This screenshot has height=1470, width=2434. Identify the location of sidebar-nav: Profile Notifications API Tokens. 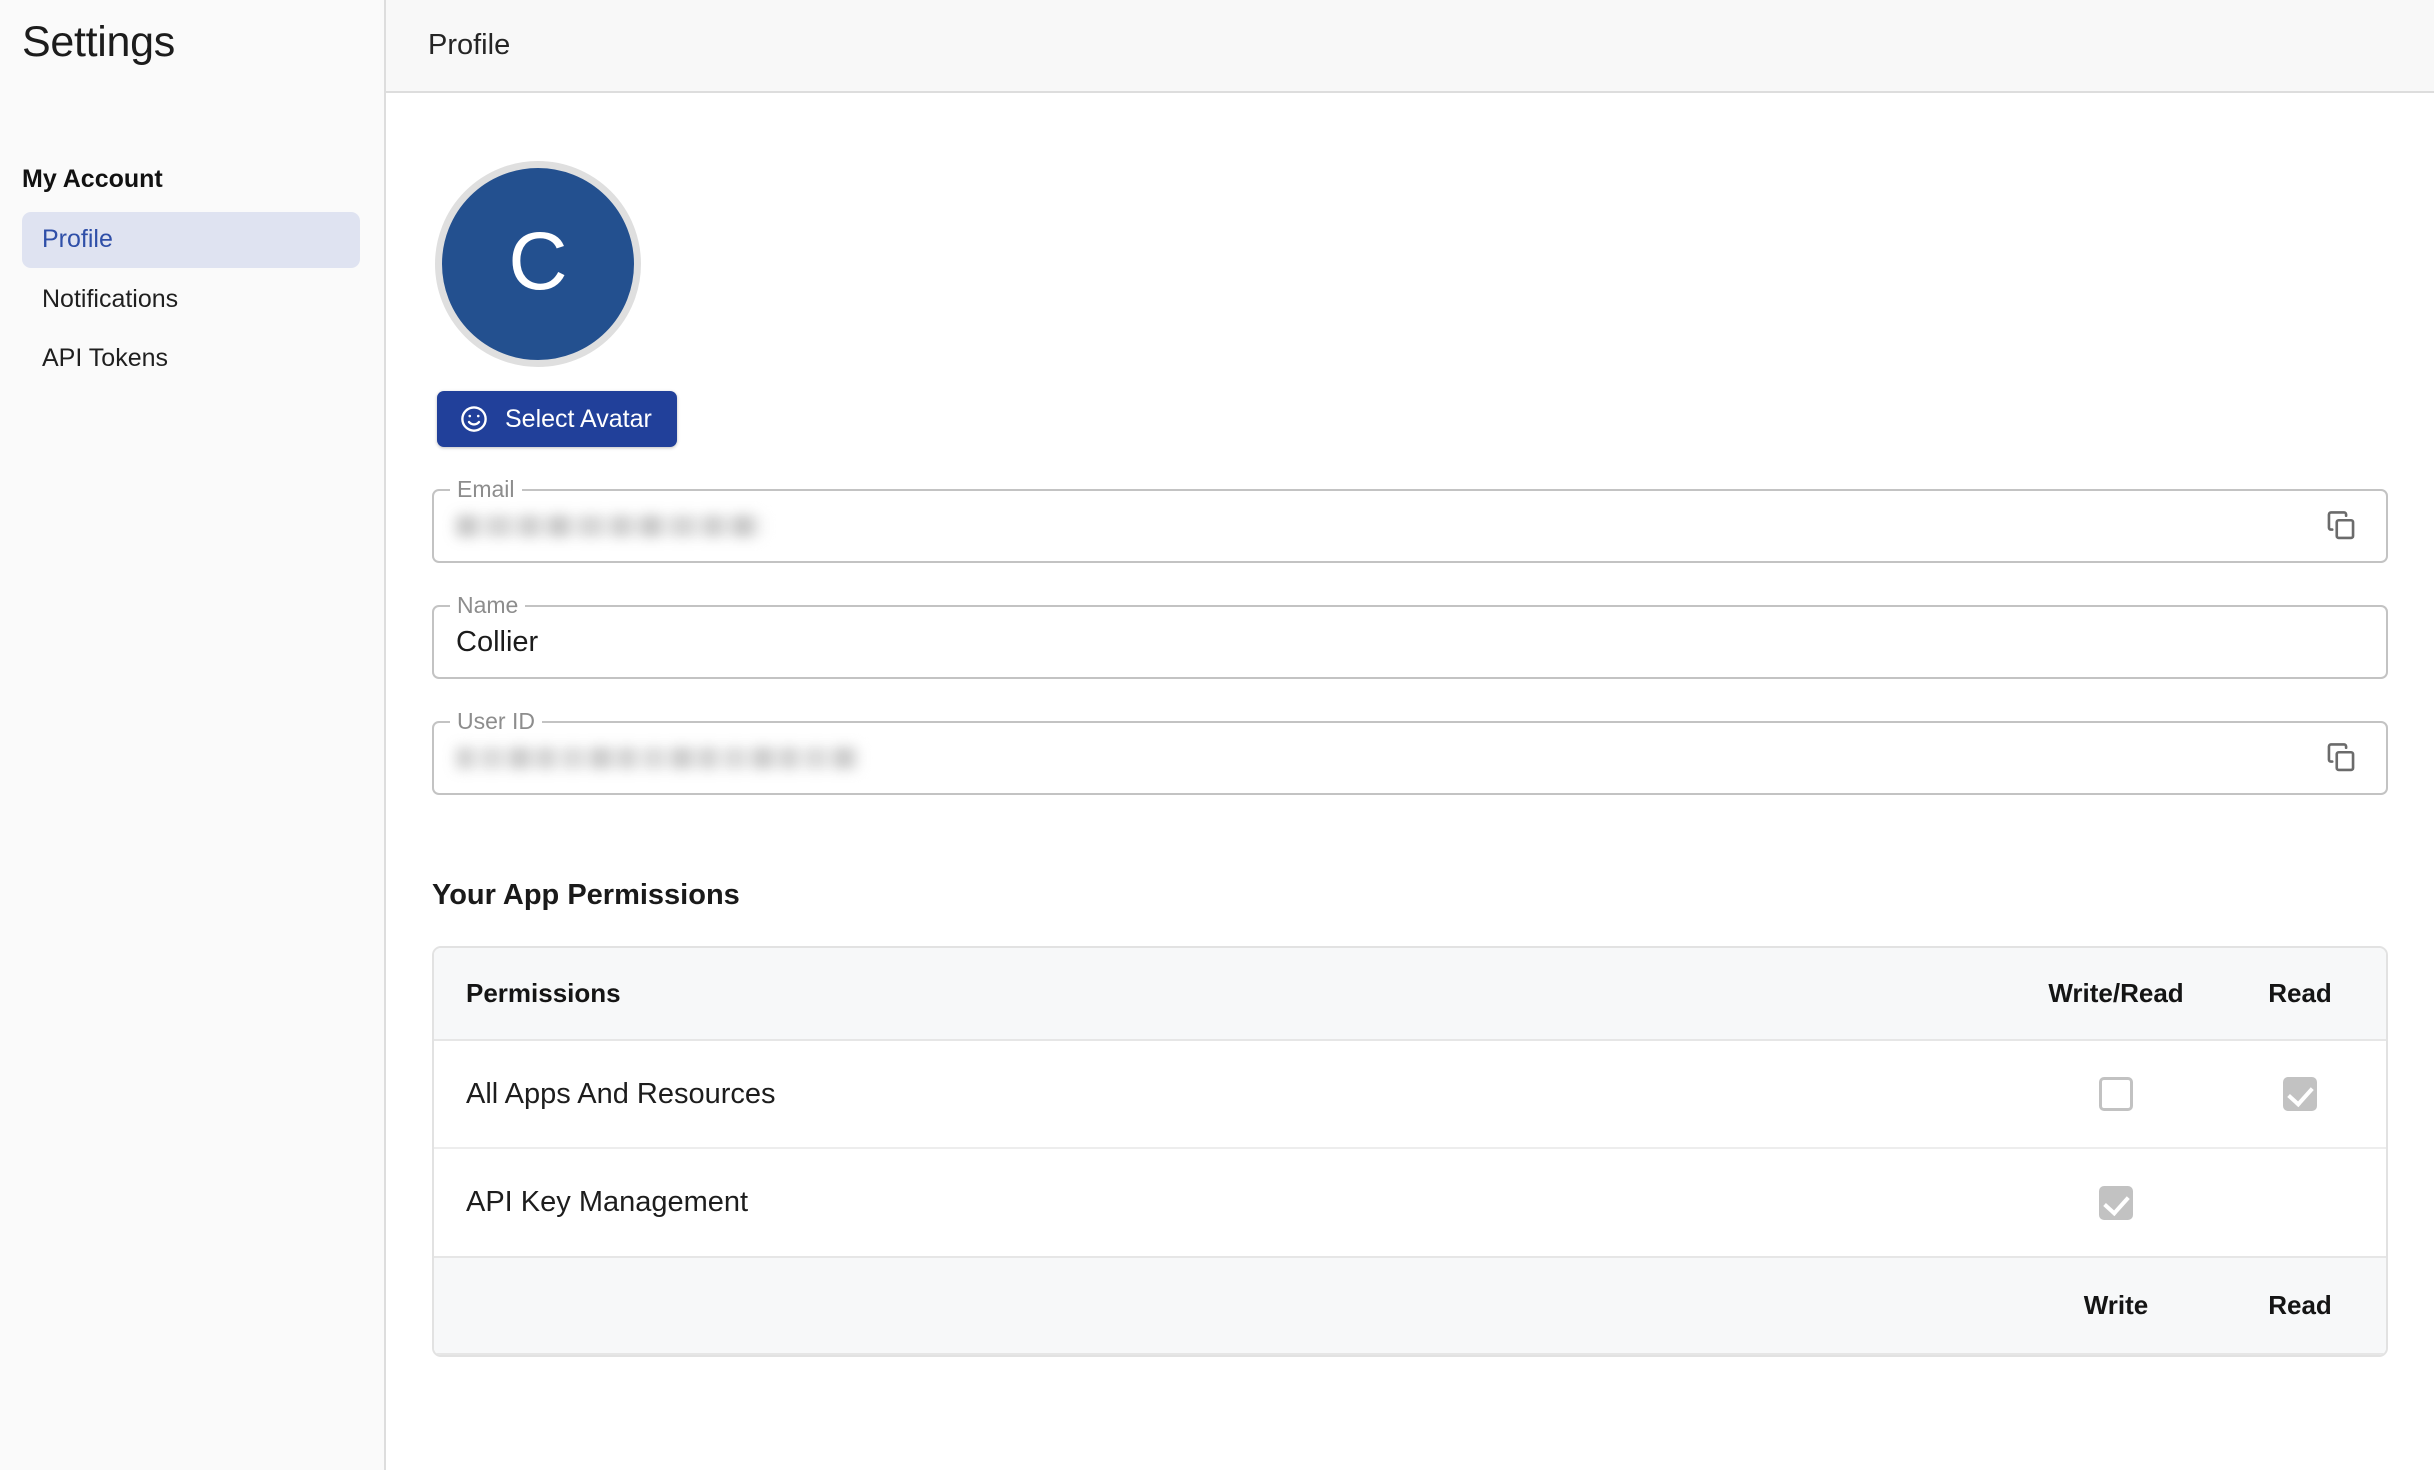
(192, 299).